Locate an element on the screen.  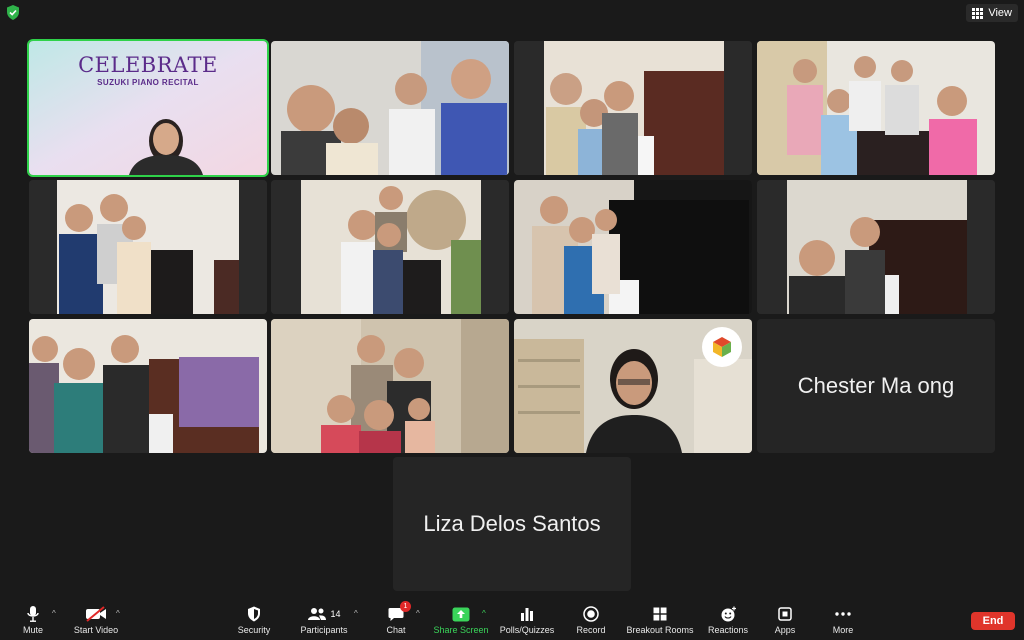
video-tile-family-group is located at coordinates (390, 108).